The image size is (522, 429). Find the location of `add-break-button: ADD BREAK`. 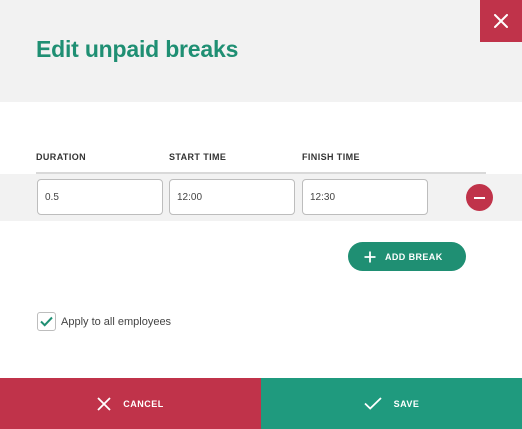

add-break-button: ADD BREAK is located at coordinates (407, 256).